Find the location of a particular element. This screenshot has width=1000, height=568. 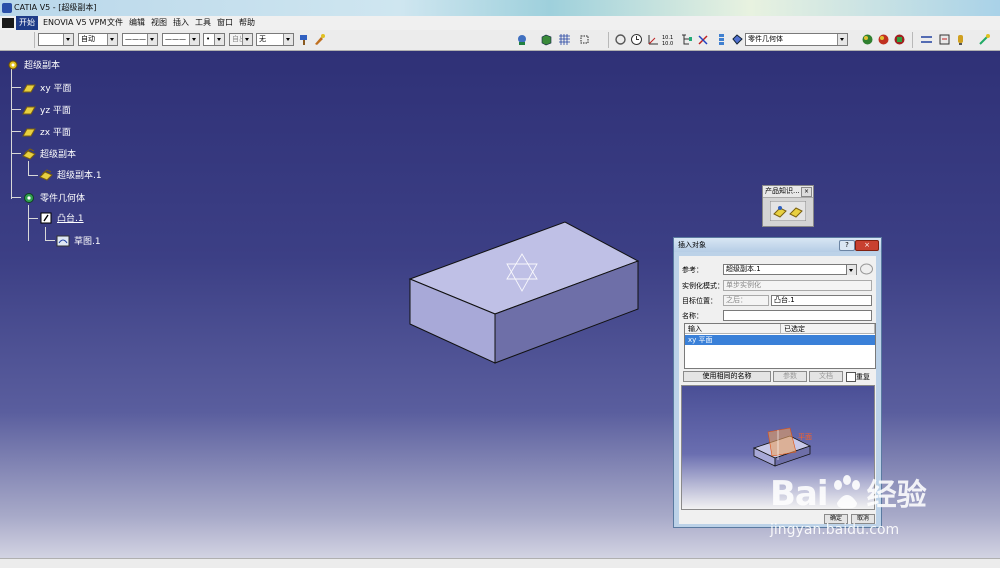

menu-window: 窗口 is located at coordinates (225, 23).